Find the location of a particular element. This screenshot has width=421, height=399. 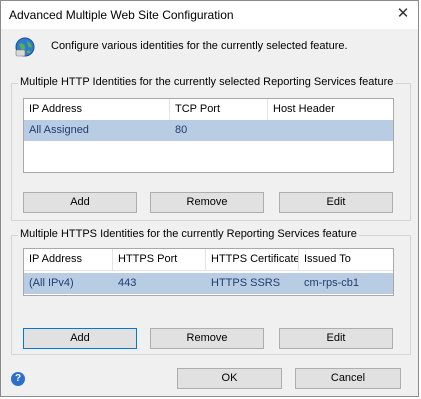

http-table-header: IP Address TCP Port Host Header is located at coordinates (208, 110).